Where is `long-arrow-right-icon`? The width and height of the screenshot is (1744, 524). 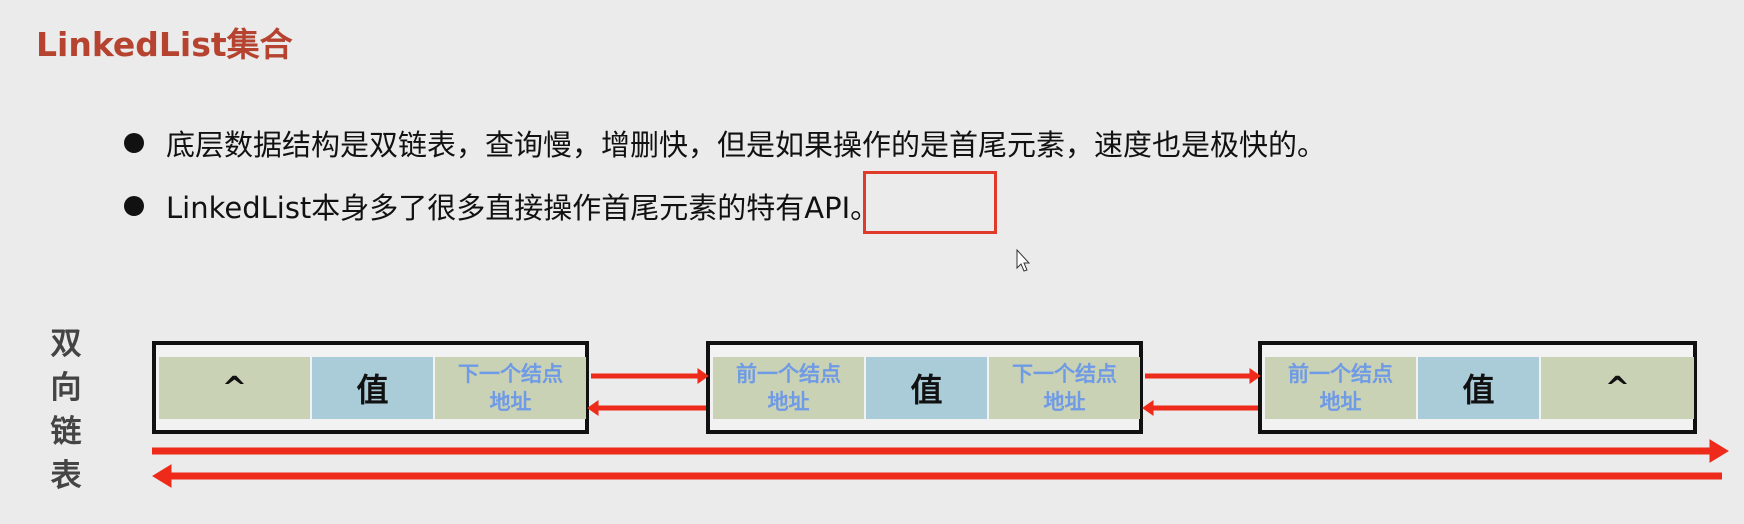
long-arrow-right-icon is located at coordinates (940, 451).